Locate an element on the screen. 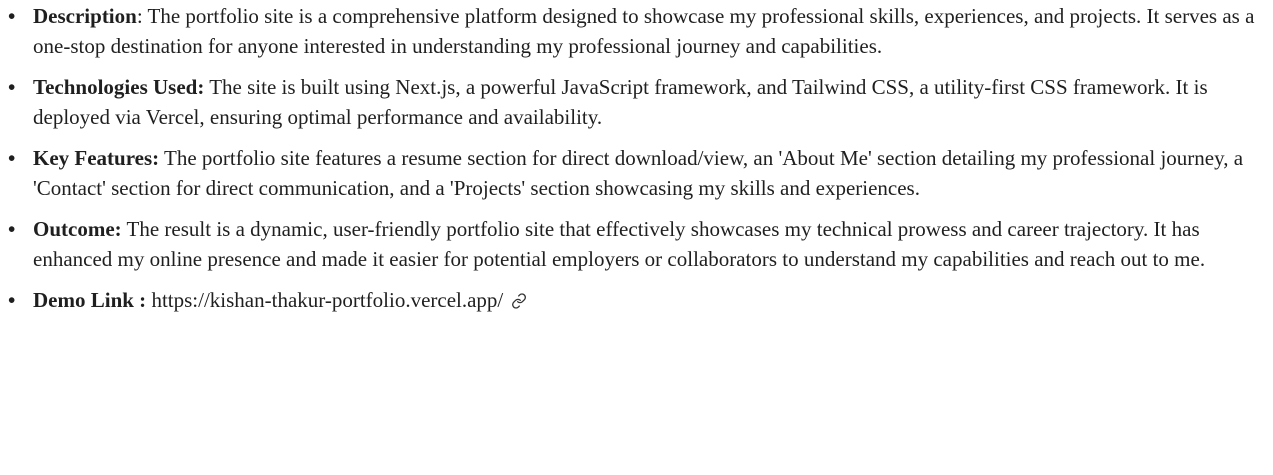 The image size is (1273, 475). item-label: Key Features: is located at coordinates (96, 158).